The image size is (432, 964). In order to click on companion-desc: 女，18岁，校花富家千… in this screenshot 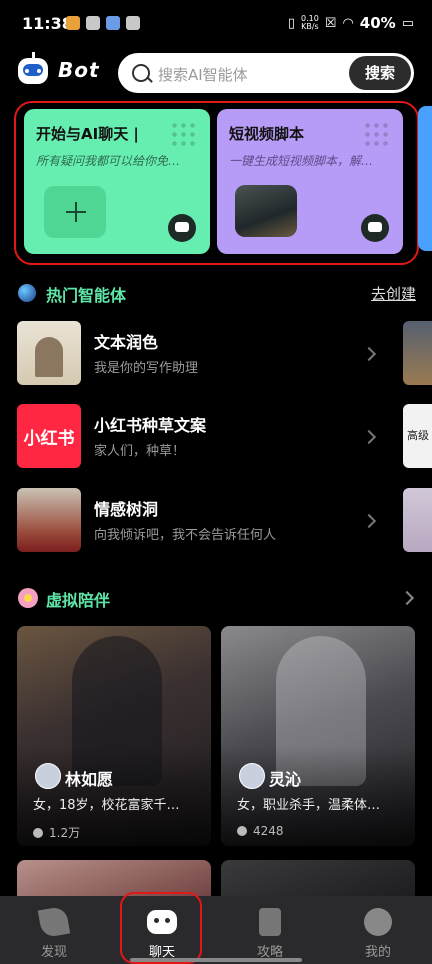, I will do `click(106, 805)`.